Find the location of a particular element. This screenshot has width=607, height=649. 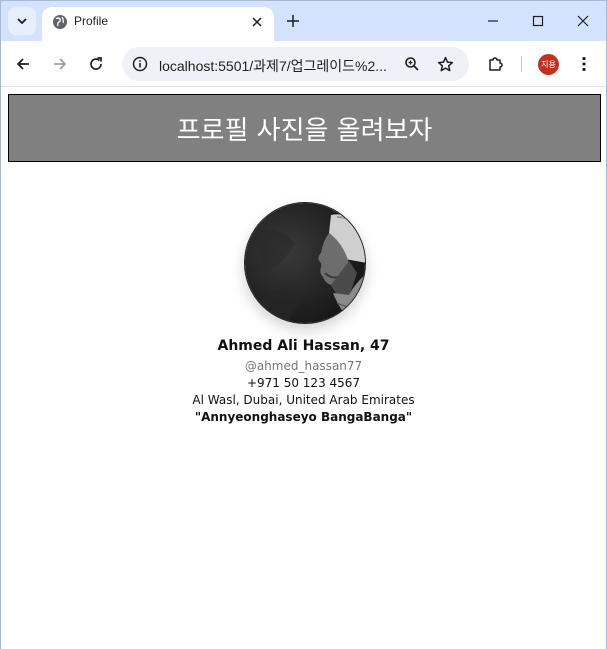

new-tab-button is located at coordinates (293, 21).